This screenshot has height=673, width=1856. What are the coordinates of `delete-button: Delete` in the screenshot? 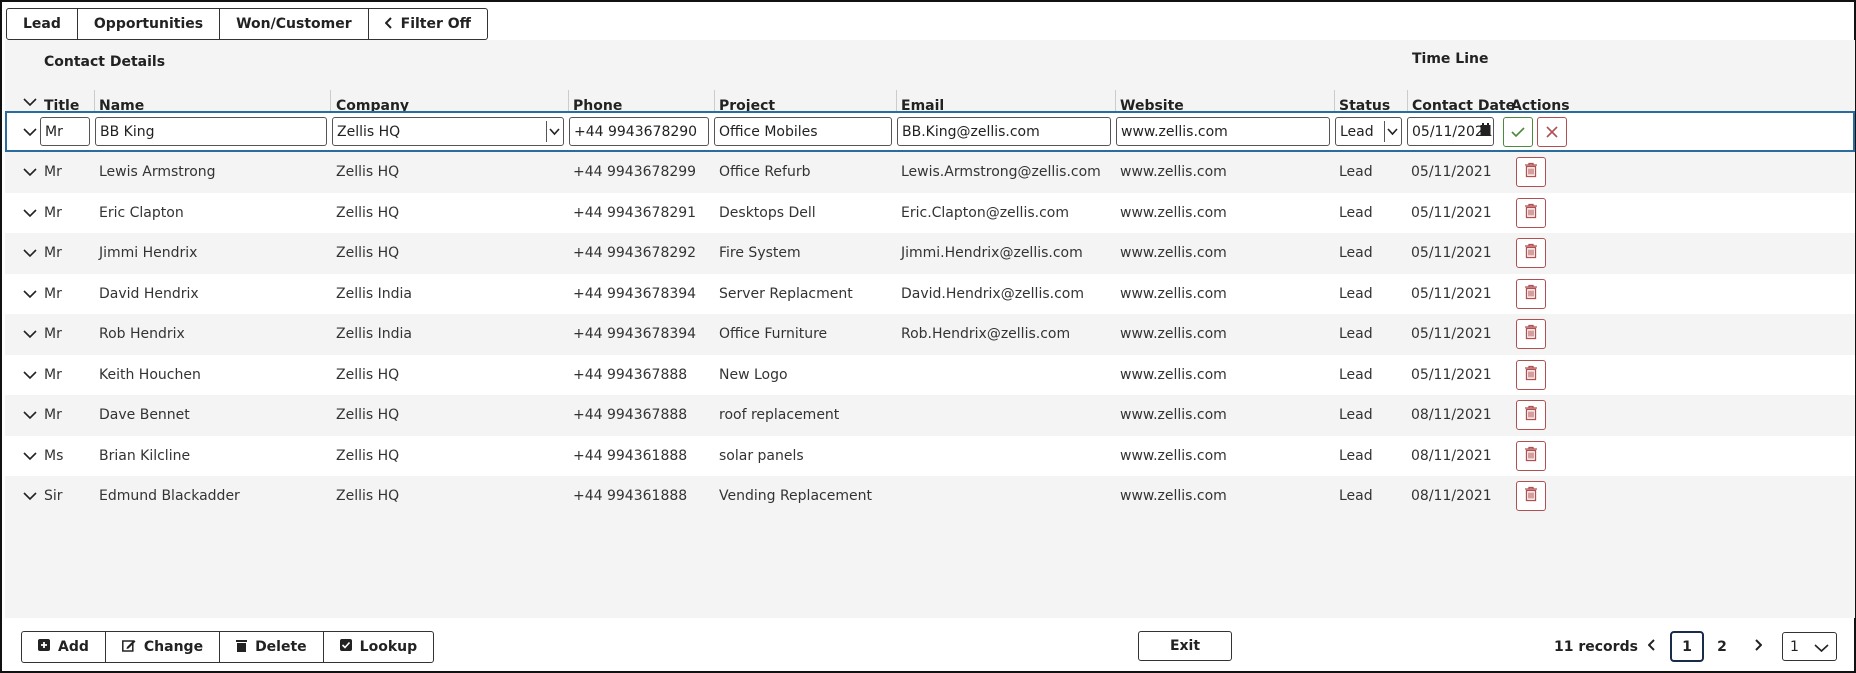 It's located at (272, 647).